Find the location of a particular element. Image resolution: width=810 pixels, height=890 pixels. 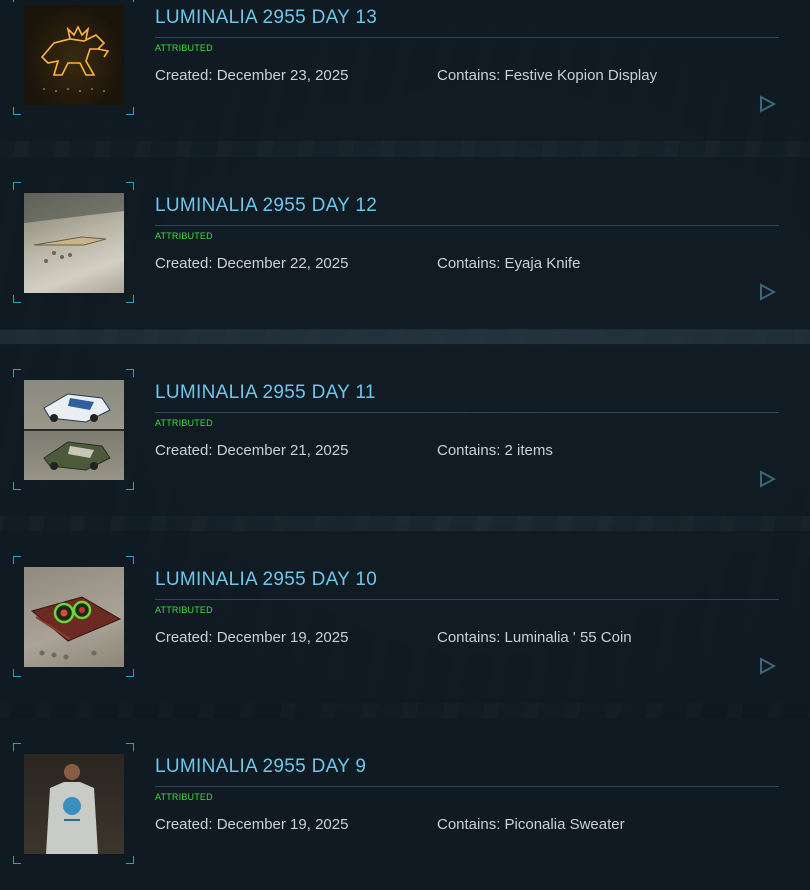

created-date: Created: December 23, 2025 is located at coordinates (252, 75).